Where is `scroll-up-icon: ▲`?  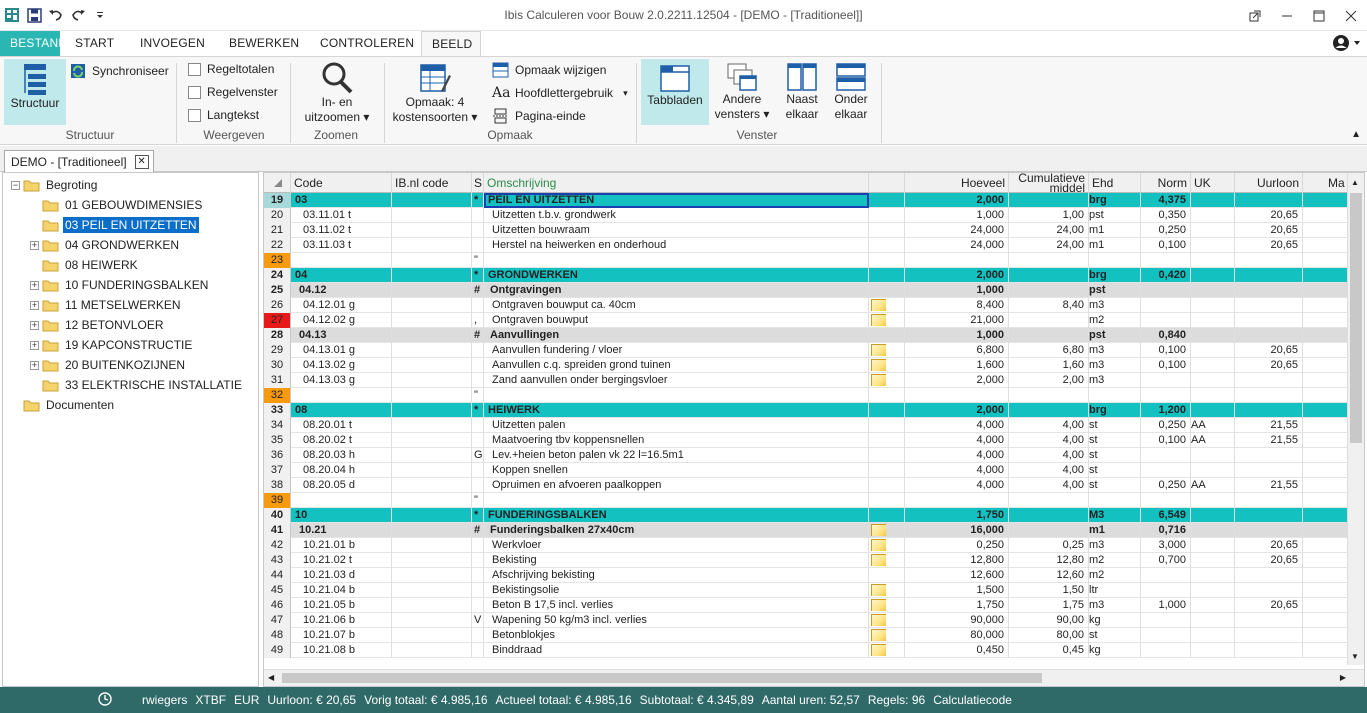
scroll-up-icon: ▲ is located at coordinates (1355, 182).